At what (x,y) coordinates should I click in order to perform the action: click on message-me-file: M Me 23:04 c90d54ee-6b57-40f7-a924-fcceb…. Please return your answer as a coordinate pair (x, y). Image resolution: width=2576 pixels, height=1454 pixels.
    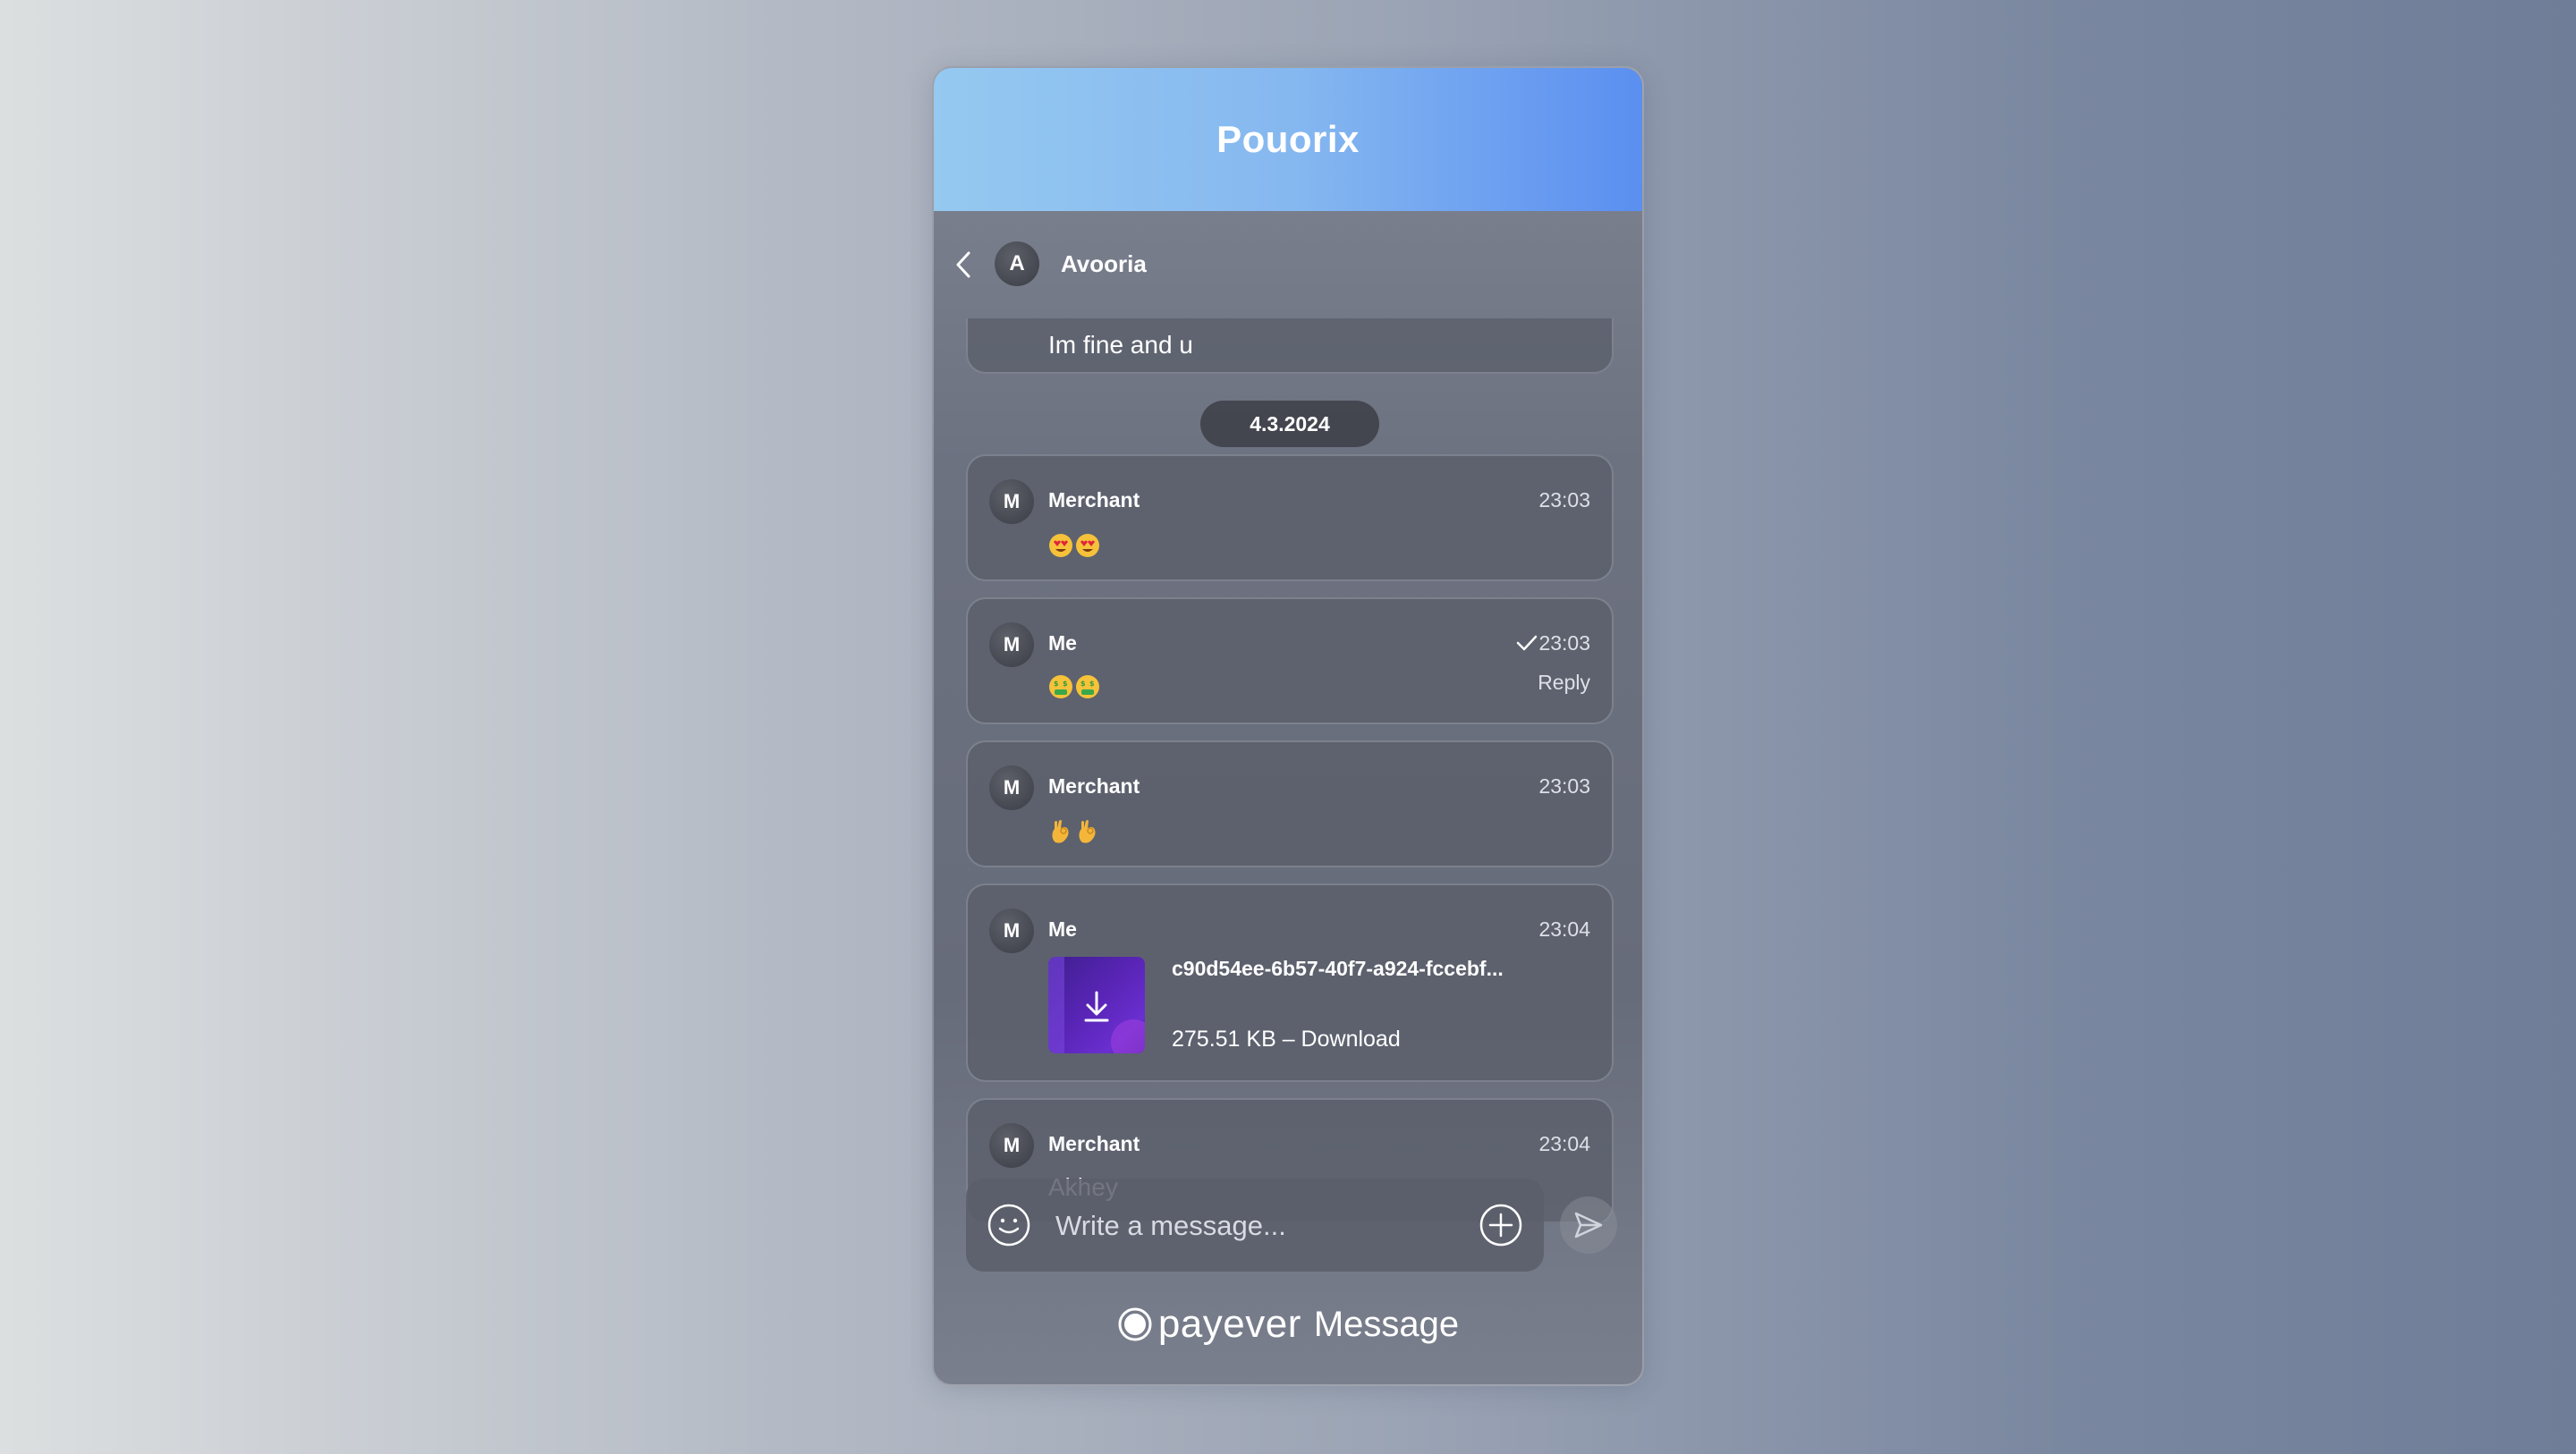
    Looking at the image, I should click on (1290, 983).